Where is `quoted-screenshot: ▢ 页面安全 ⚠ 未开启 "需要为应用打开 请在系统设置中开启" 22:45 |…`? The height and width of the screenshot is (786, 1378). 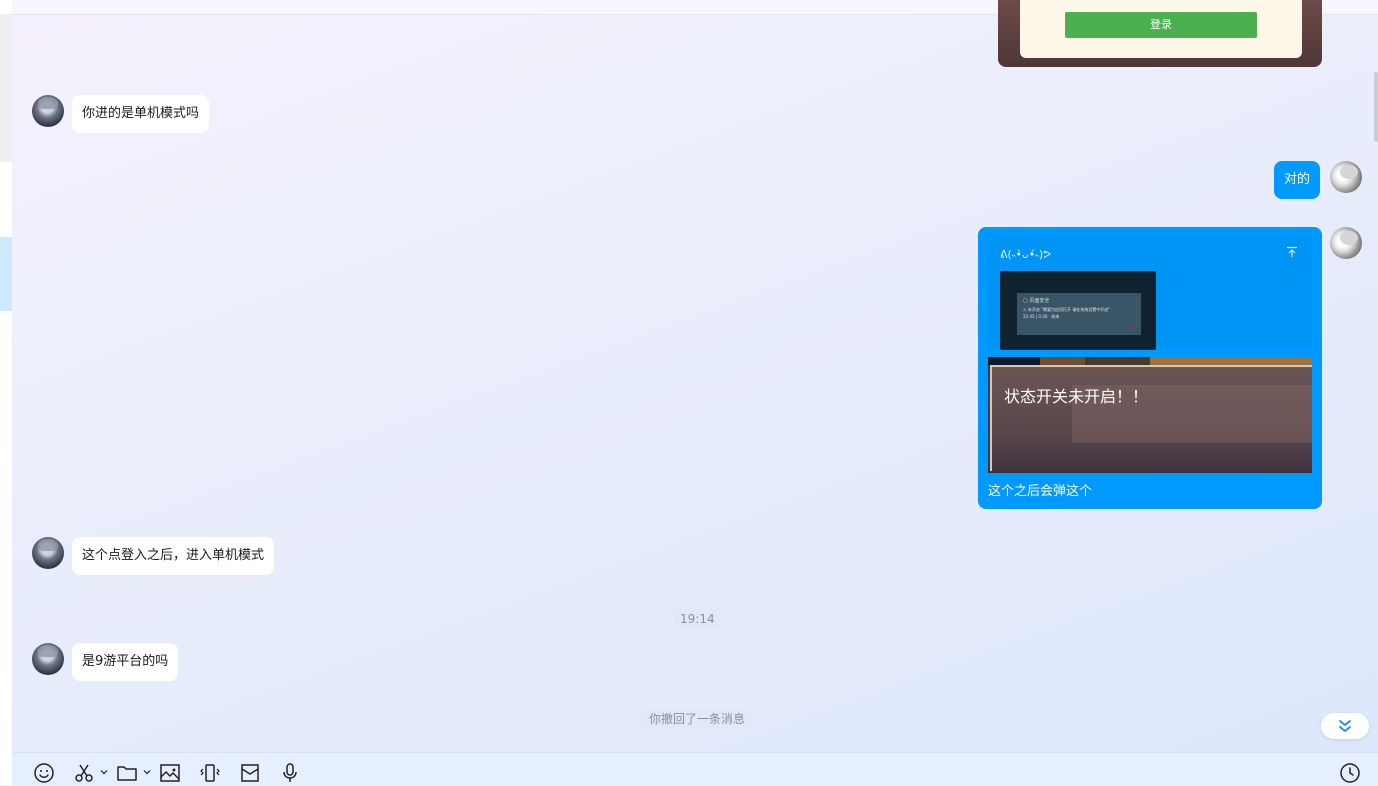
quoted-screenshot: ▢ 页面安全 ⚠ 未开启 "需要为应用打开 请在系统设置中开启" 22:45 |… is located at coordinates (1078, 310).